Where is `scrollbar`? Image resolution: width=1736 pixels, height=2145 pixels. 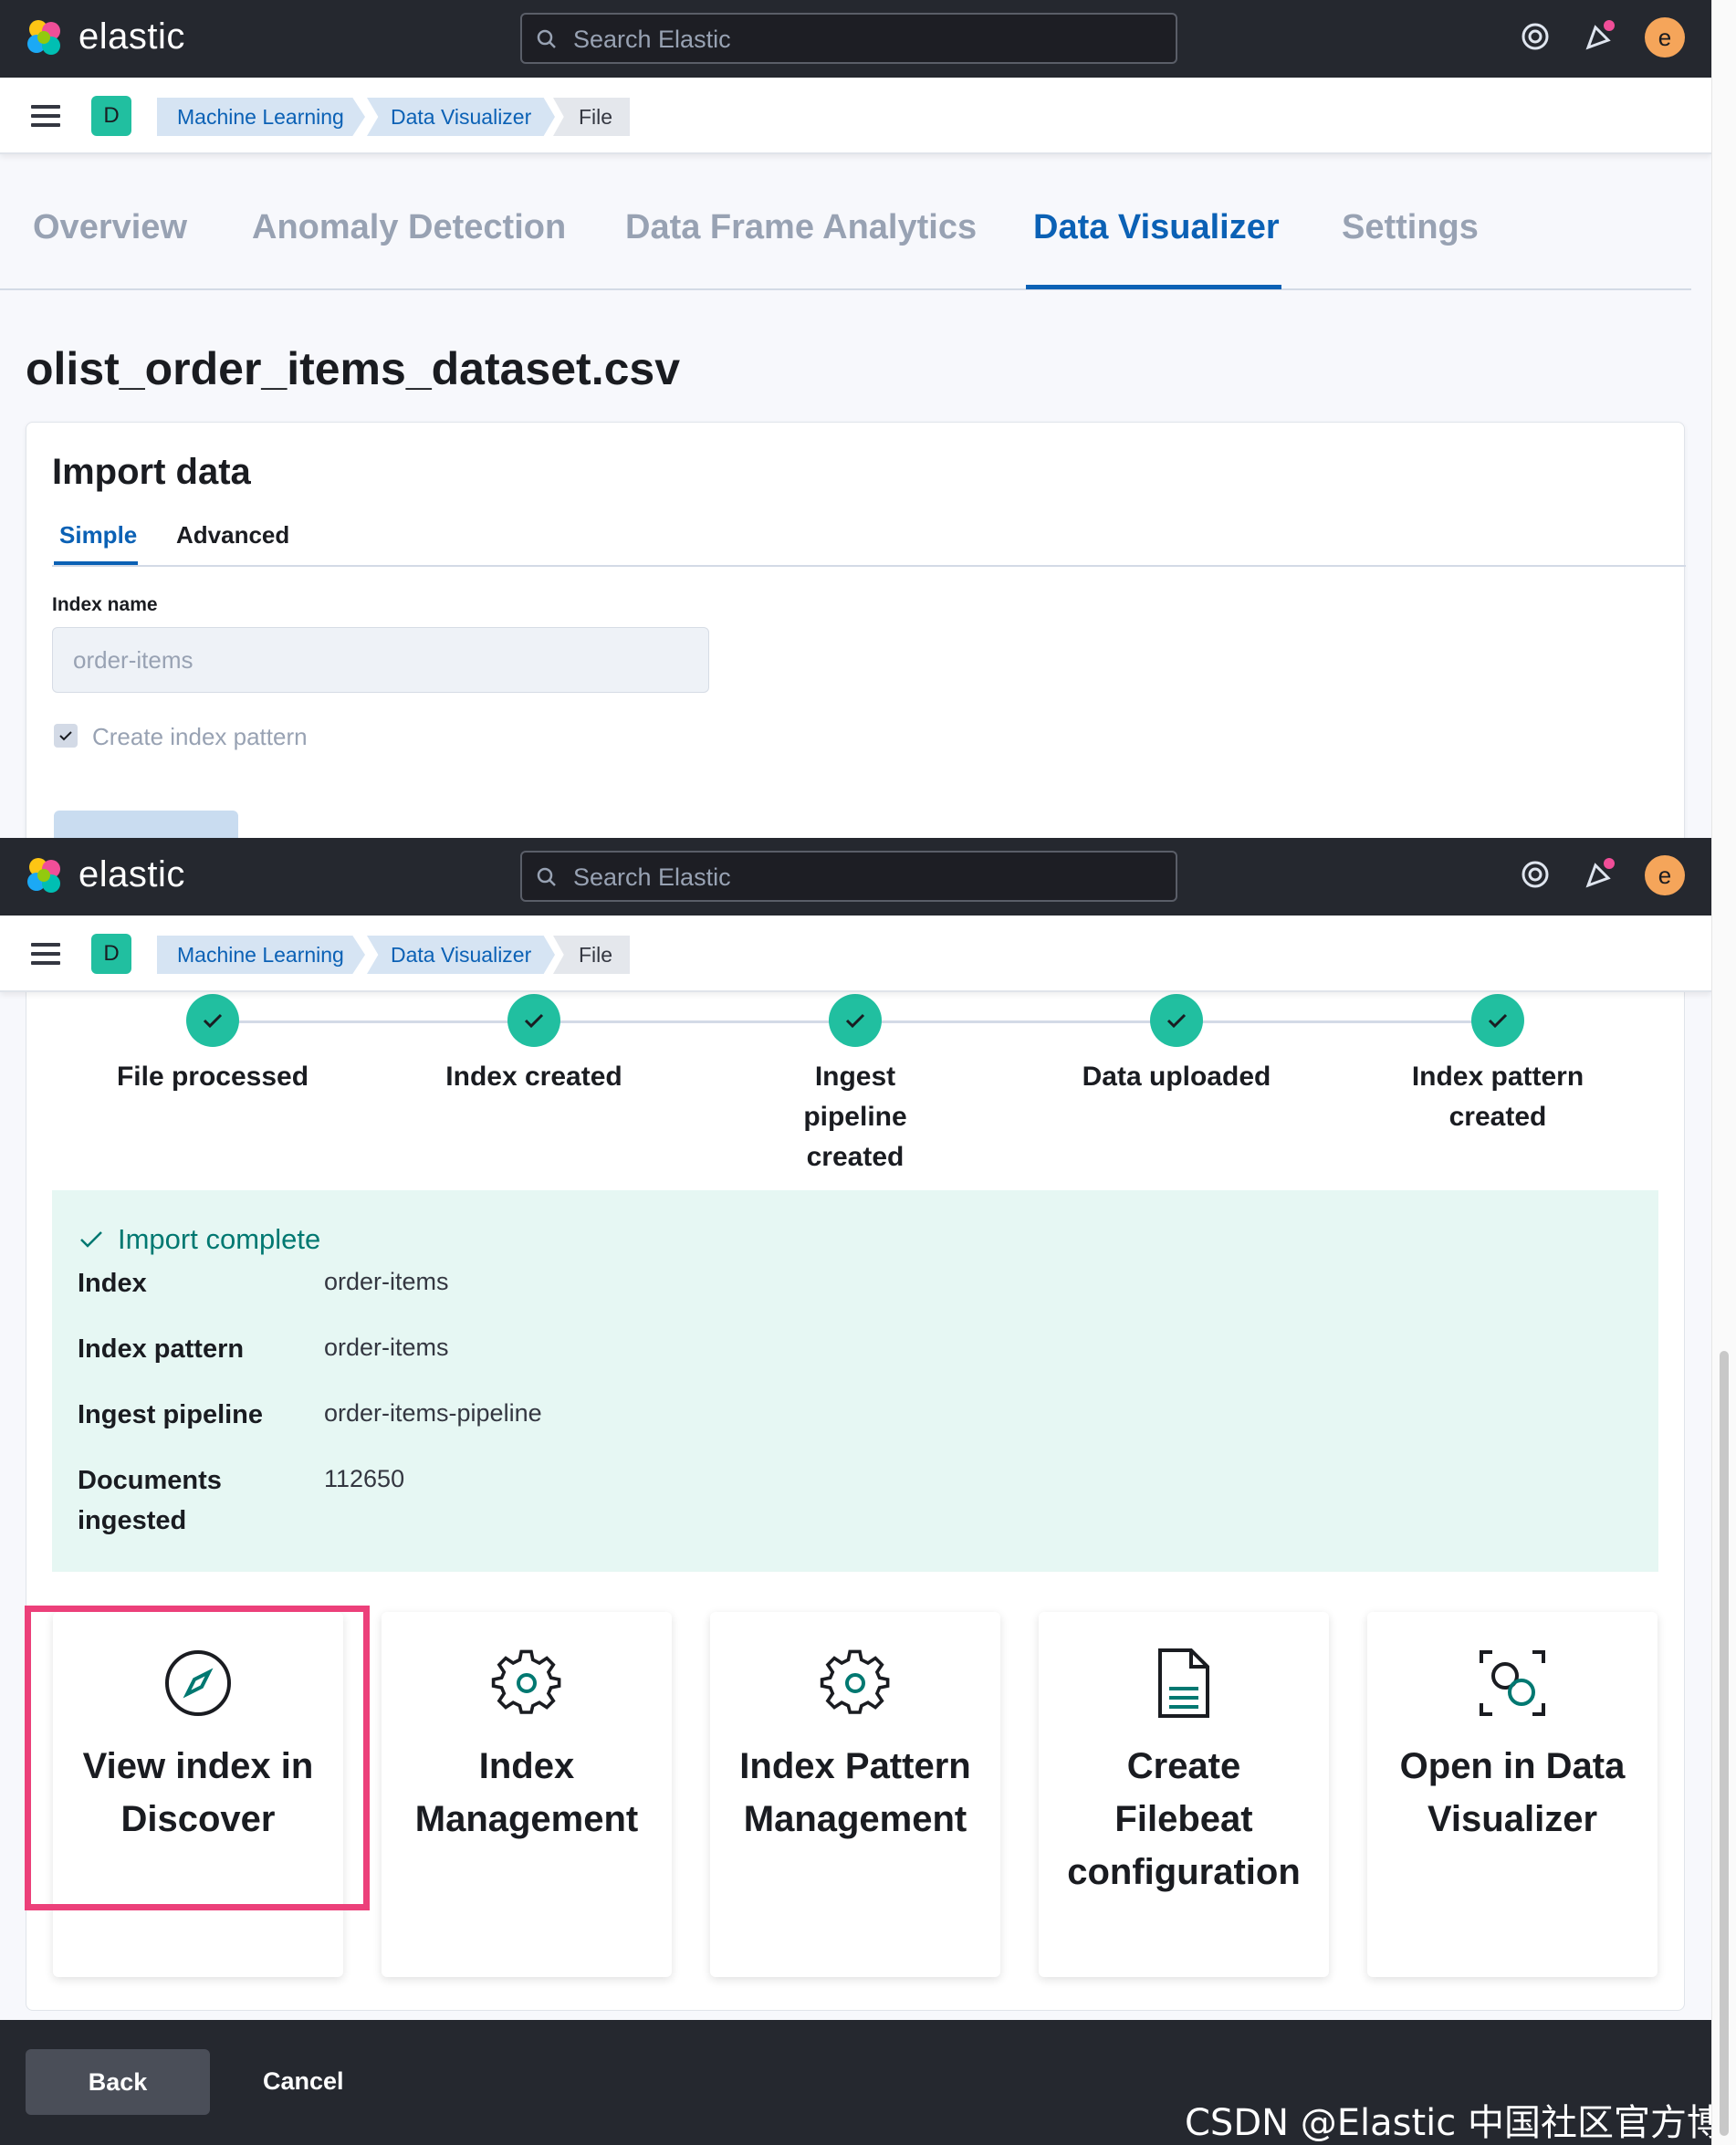
scrollbar is located at coordinates (1723, 1072).